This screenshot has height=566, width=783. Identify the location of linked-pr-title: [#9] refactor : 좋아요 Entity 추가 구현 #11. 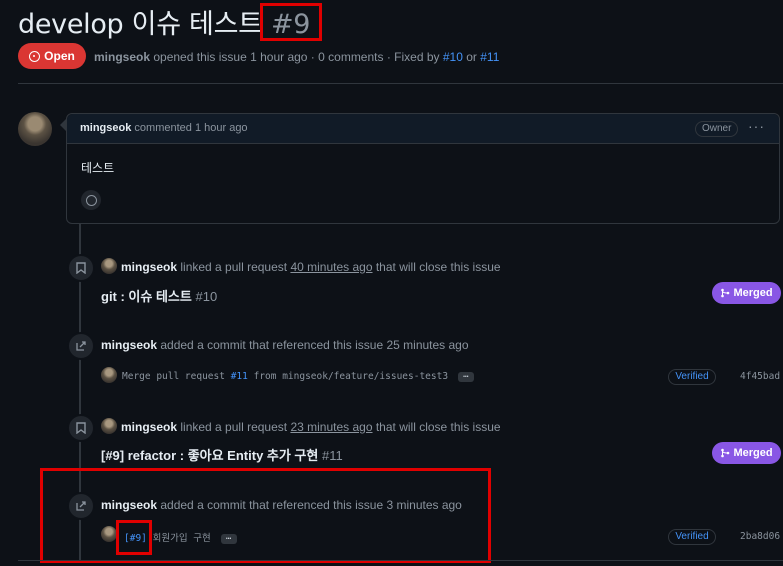
(222, 454).